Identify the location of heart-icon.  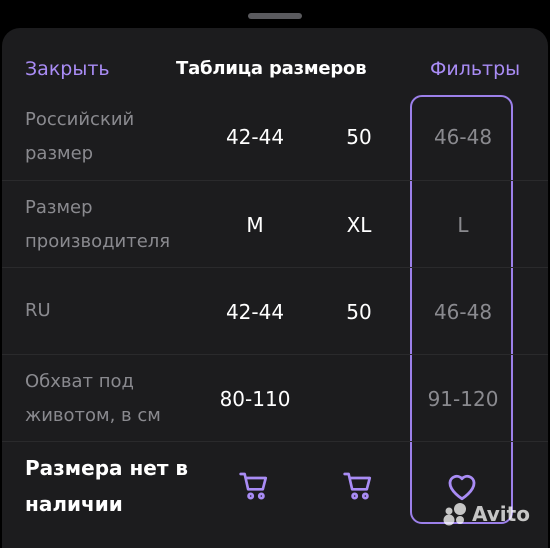
(462, 486).